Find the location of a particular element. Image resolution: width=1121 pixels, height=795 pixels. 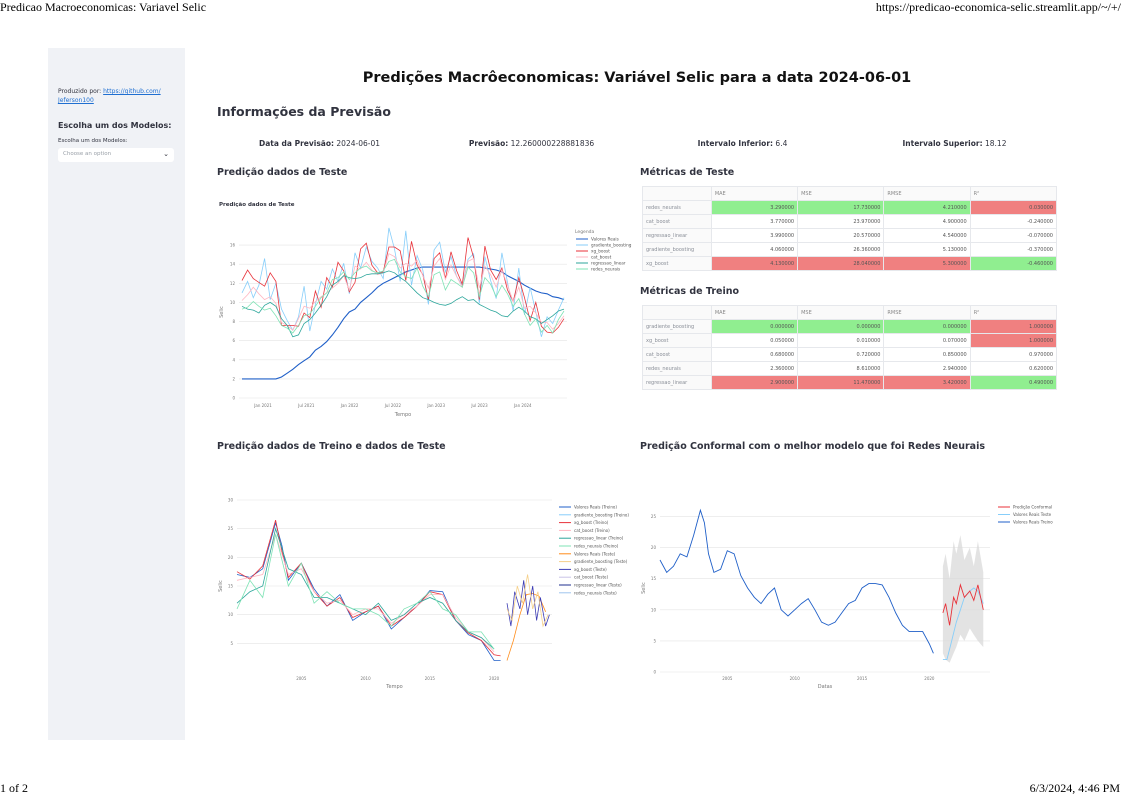

metric-cell: -0.370000 is located at coordinates (1013, 249).